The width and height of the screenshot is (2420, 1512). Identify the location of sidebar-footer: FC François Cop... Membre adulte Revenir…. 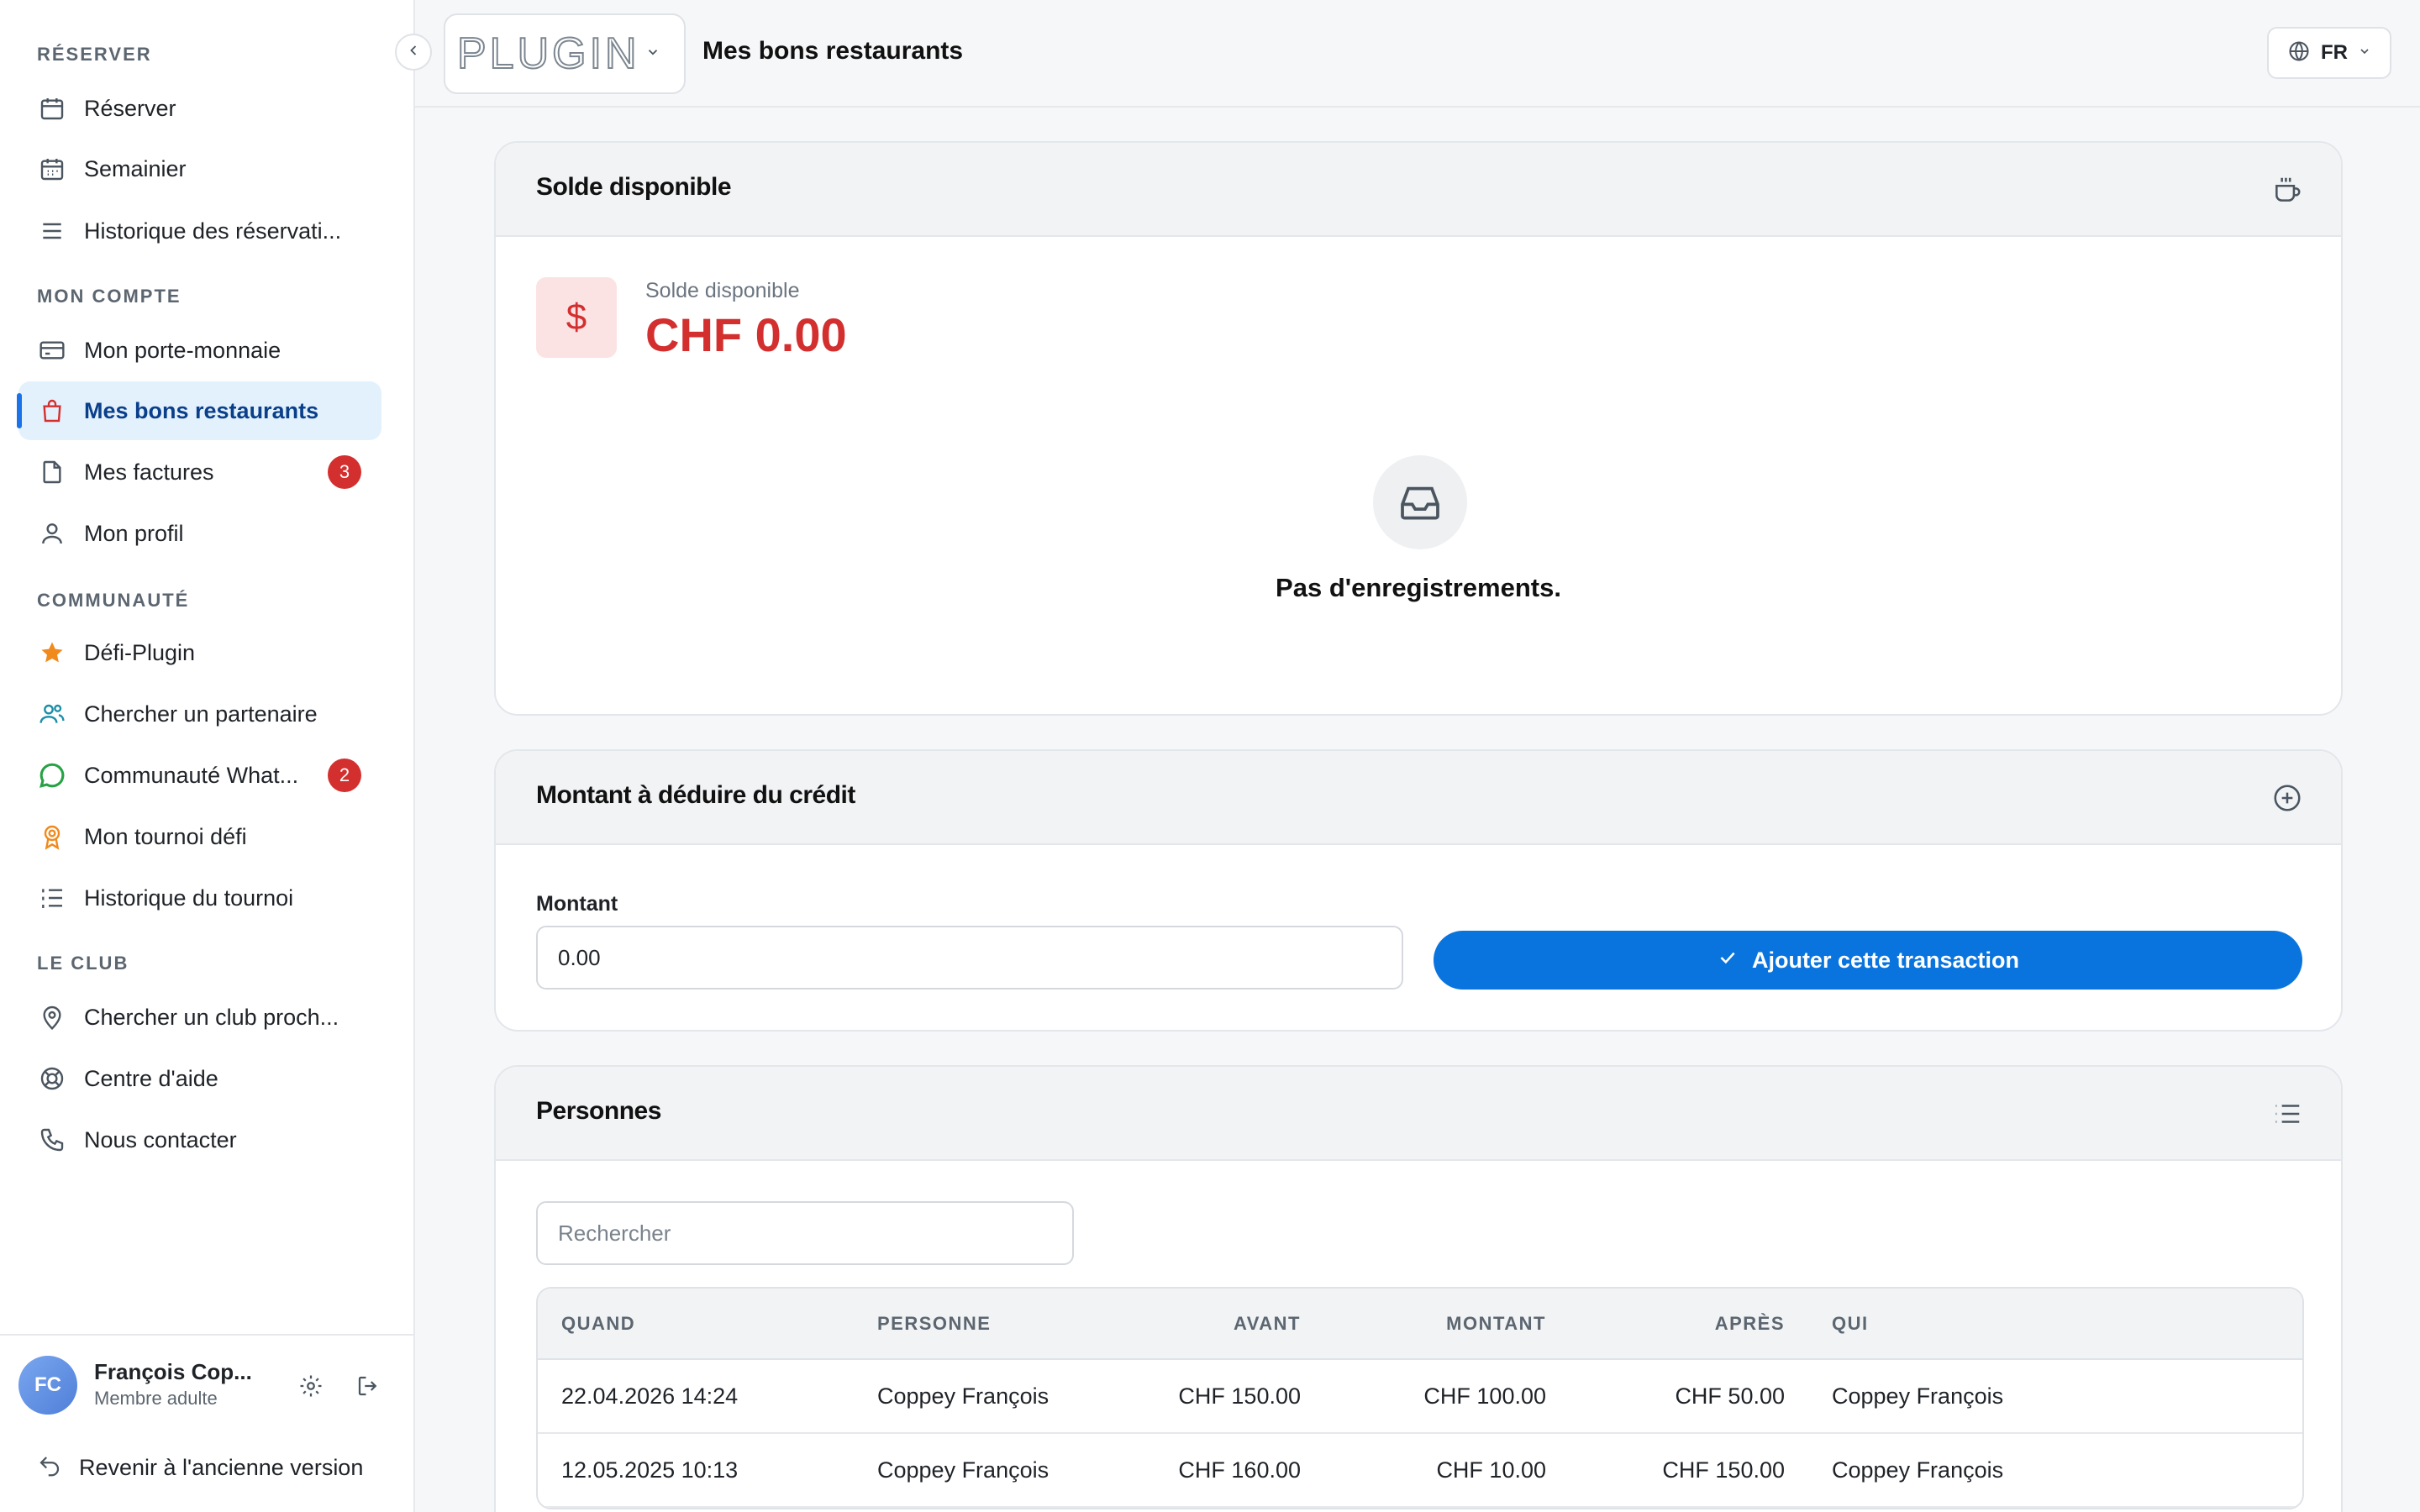
(207, 1423).